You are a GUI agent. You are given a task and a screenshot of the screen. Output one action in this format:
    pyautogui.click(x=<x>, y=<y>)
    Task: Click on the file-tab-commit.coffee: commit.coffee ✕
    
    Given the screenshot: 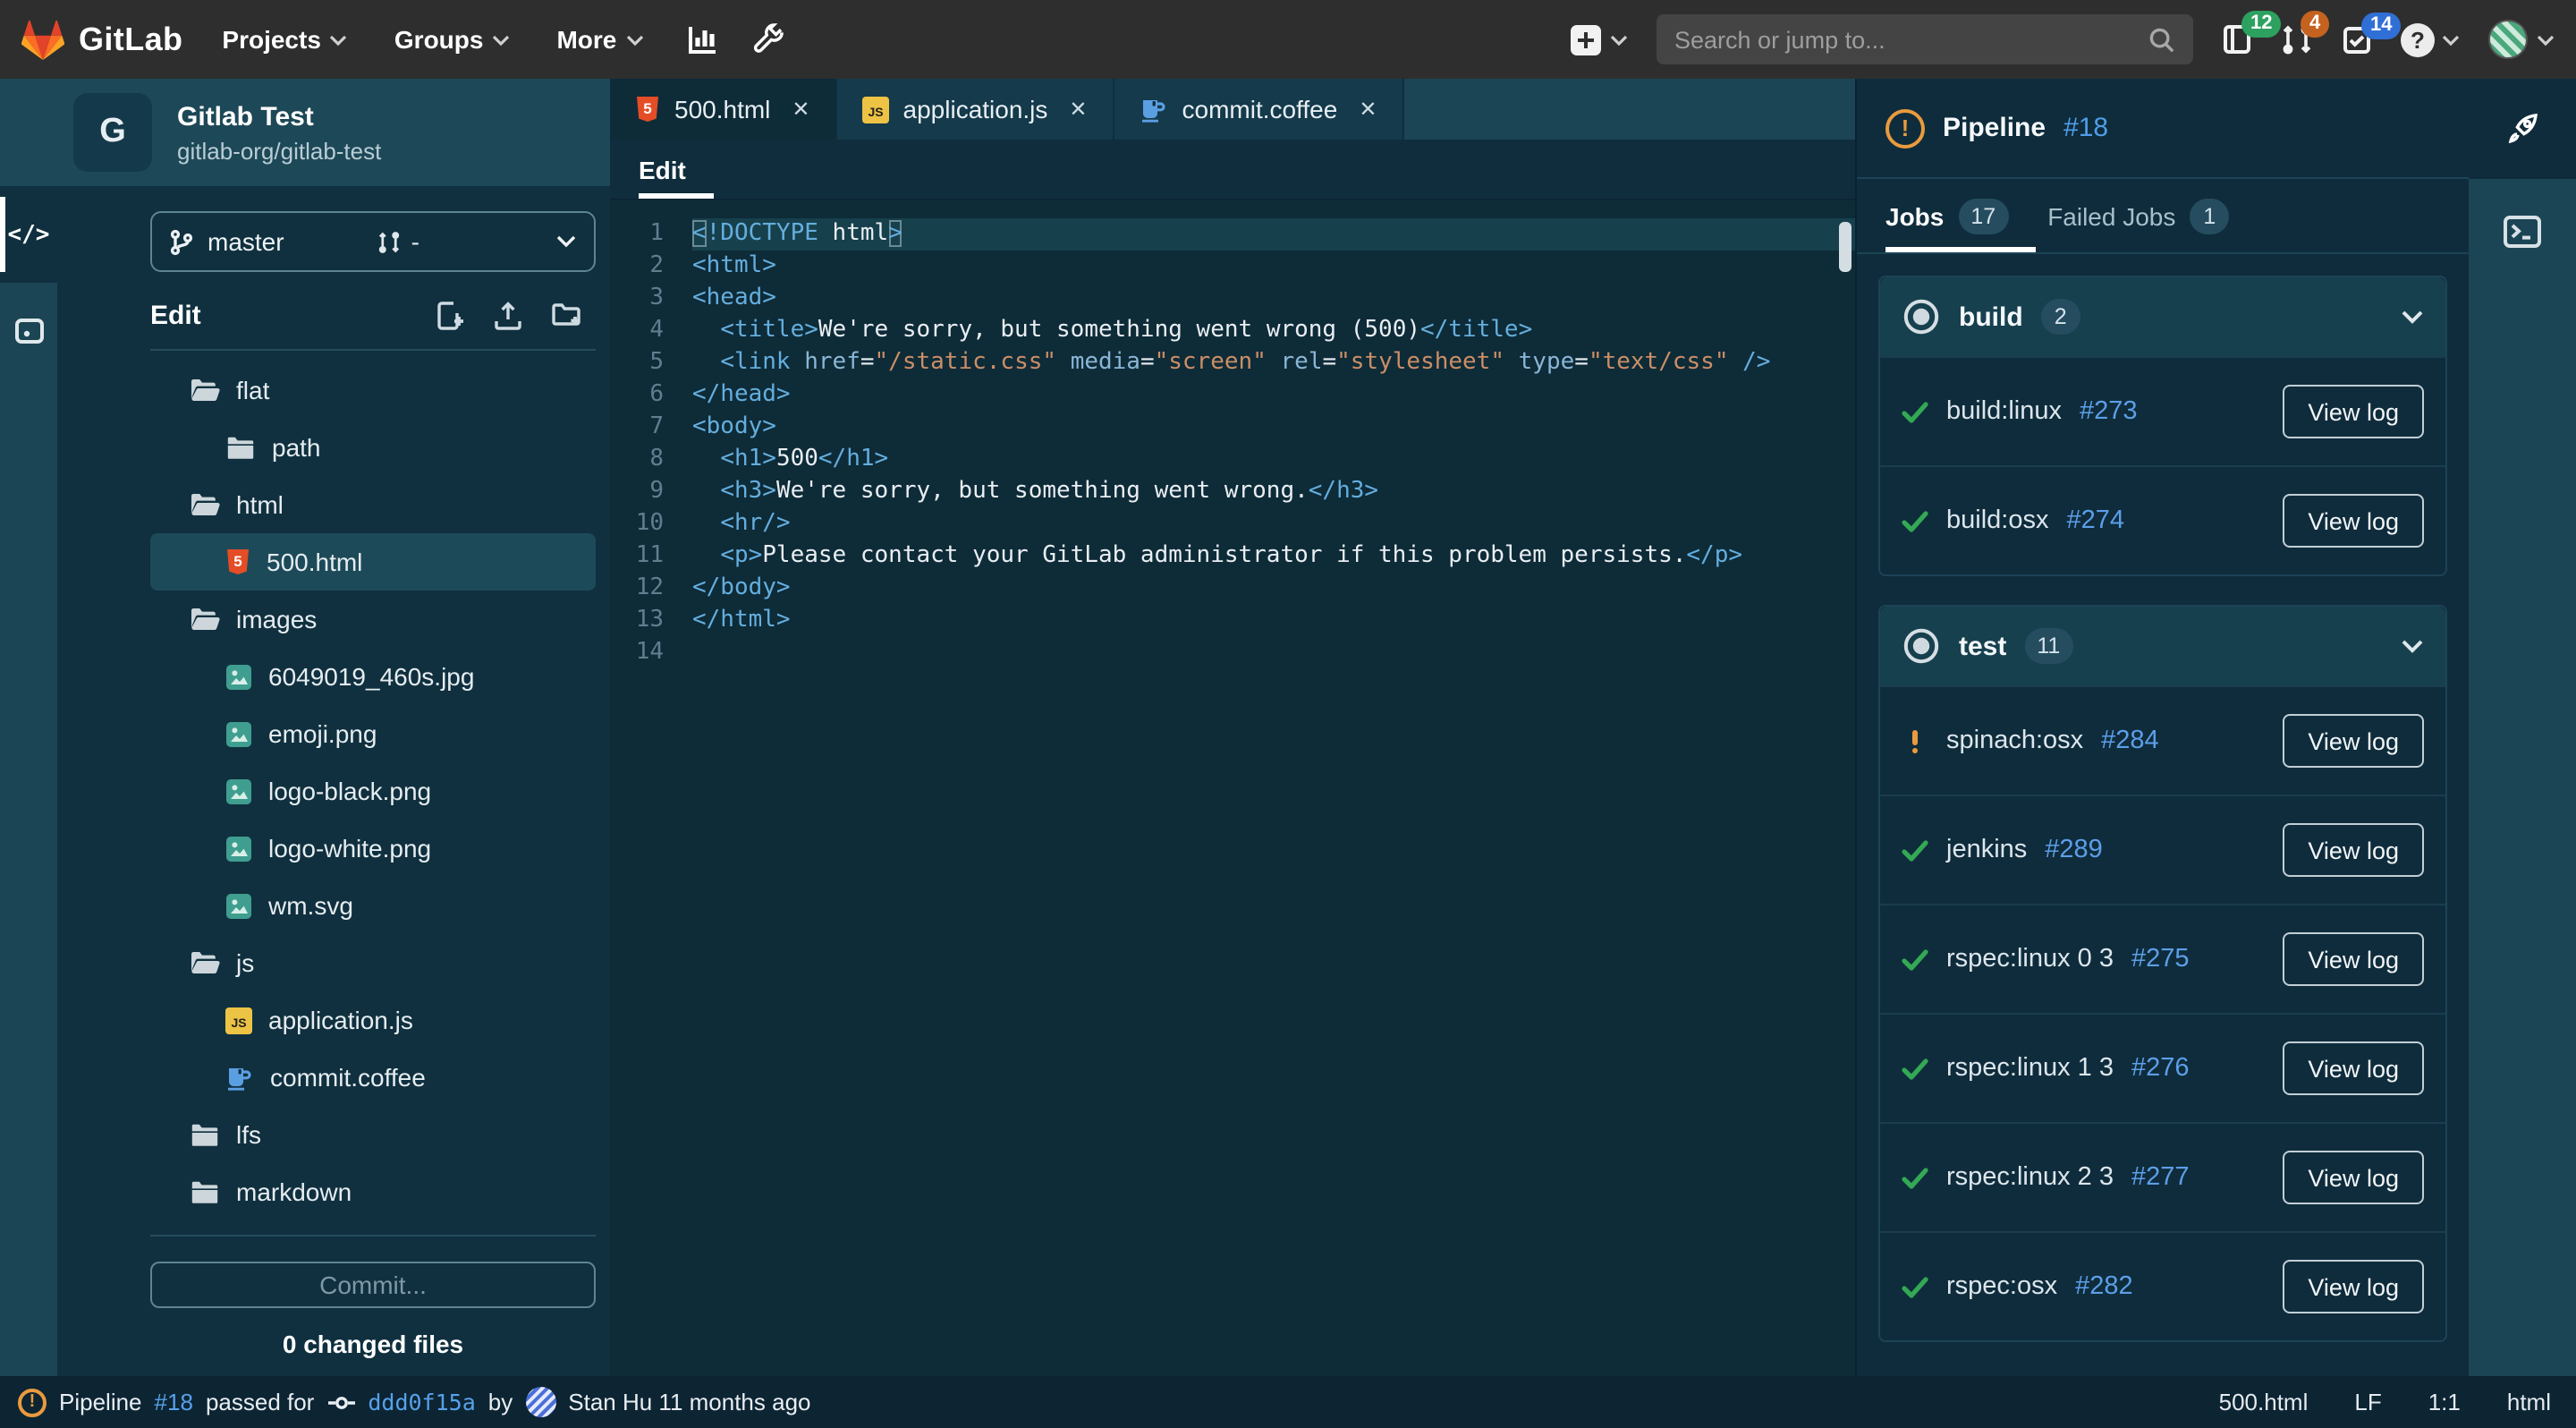 What is the action you would take?
    pyautogui.click(x=1259, y=110)
    